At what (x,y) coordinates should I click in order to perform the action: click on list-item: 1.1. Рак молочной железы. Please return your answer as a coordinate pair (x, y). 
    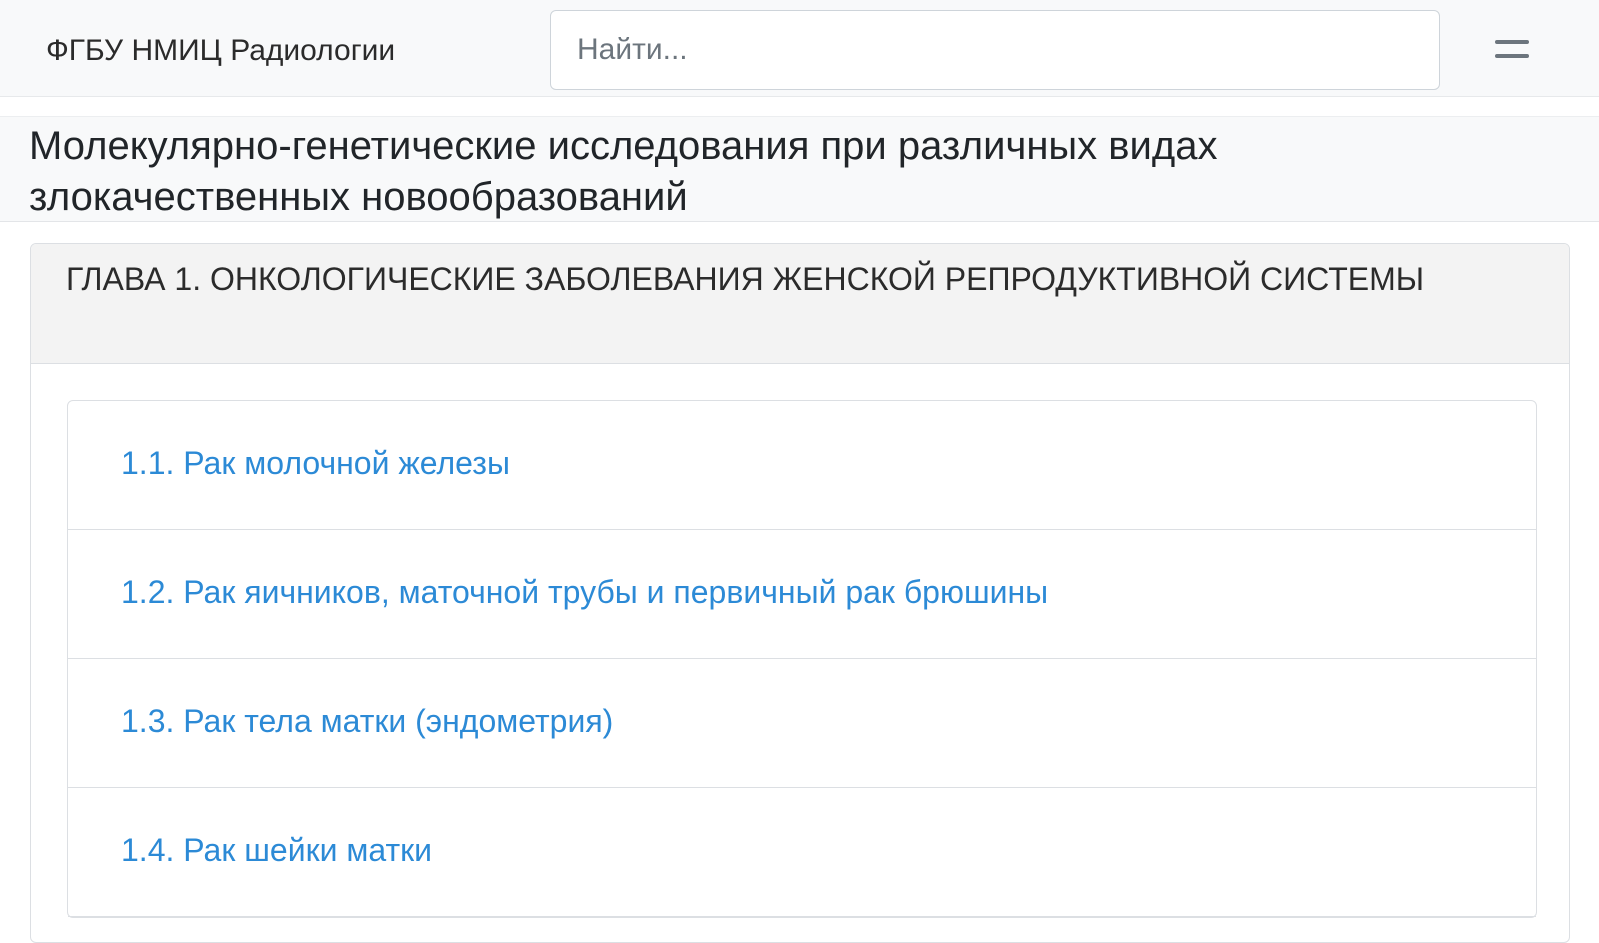
    Looking at the image, I should click on (802, 465).